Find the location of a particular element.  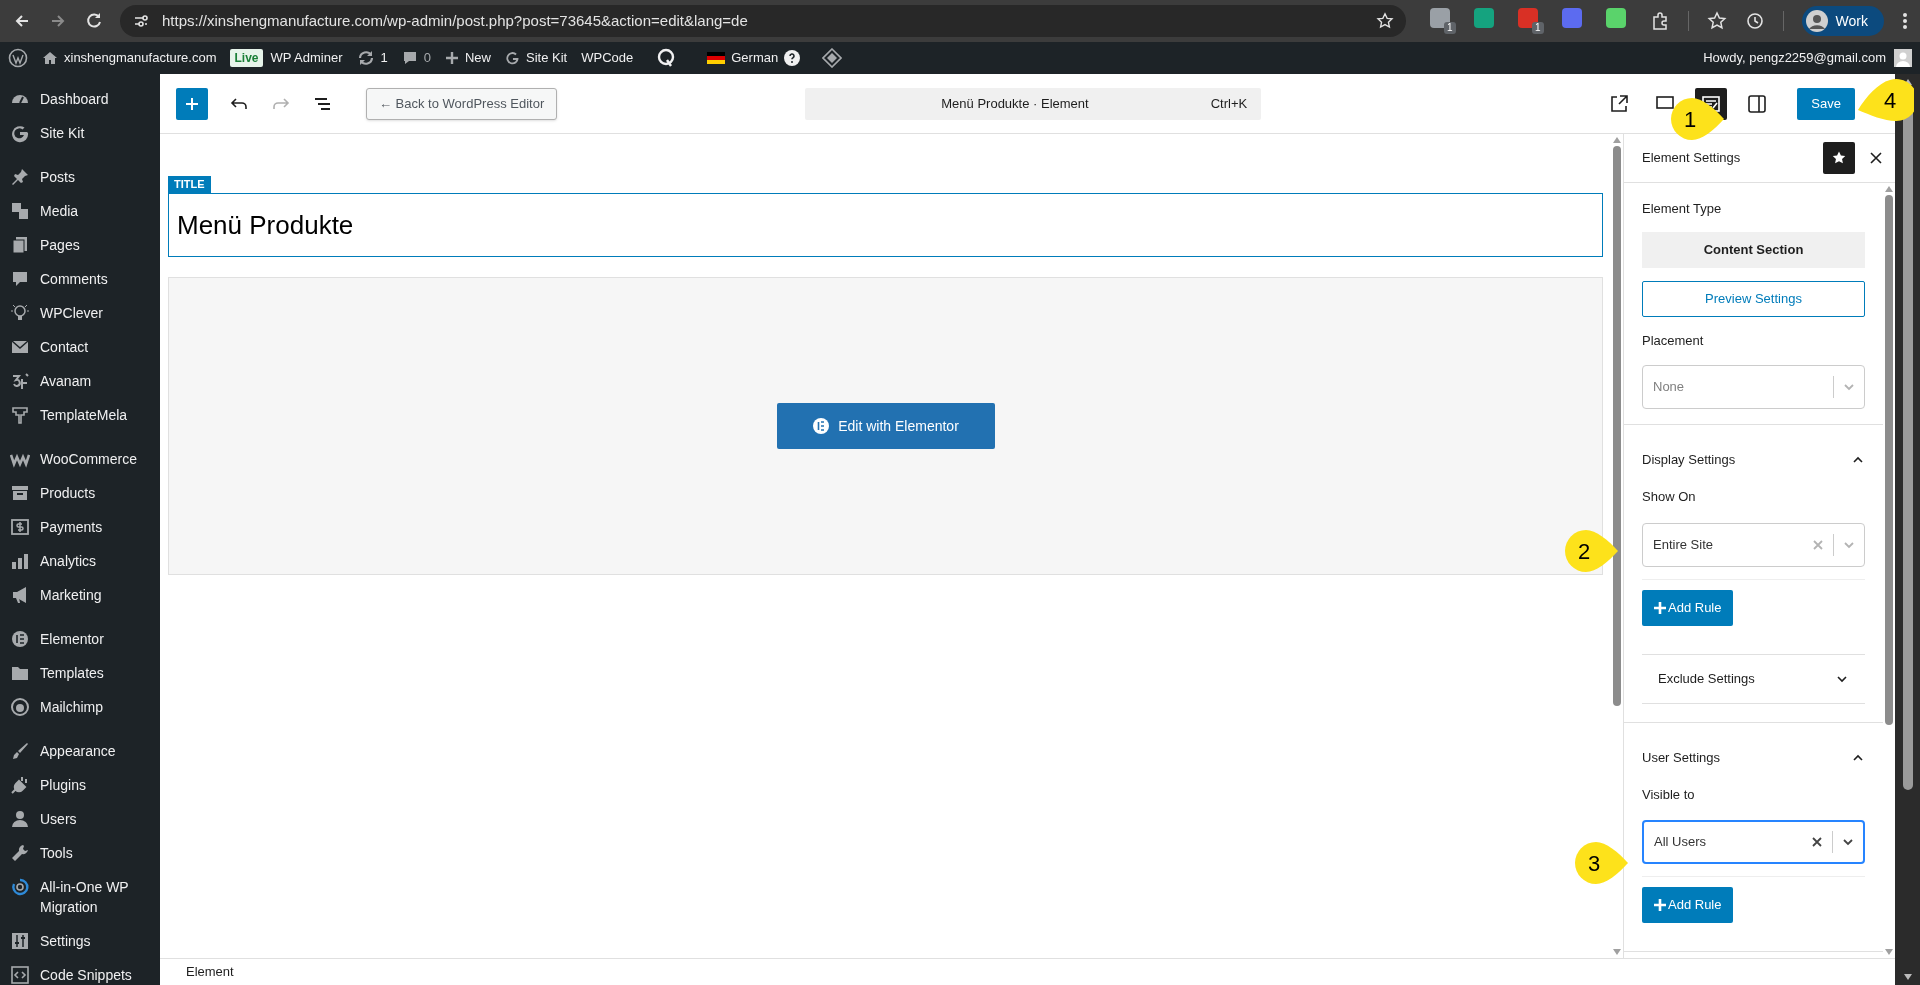

sidebar-item: WooCommerce is located at coordinates (80, 459).